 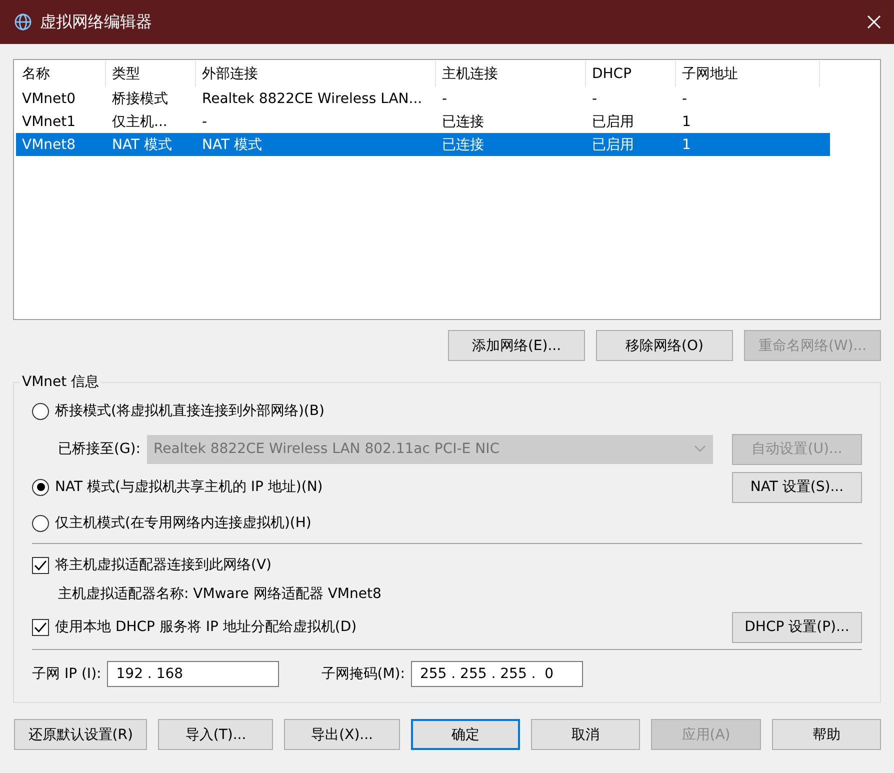 What do you see at coordinates (61, 74) in the screenshot?
I see `column-header: 名称` at bounding box center [61, 74].